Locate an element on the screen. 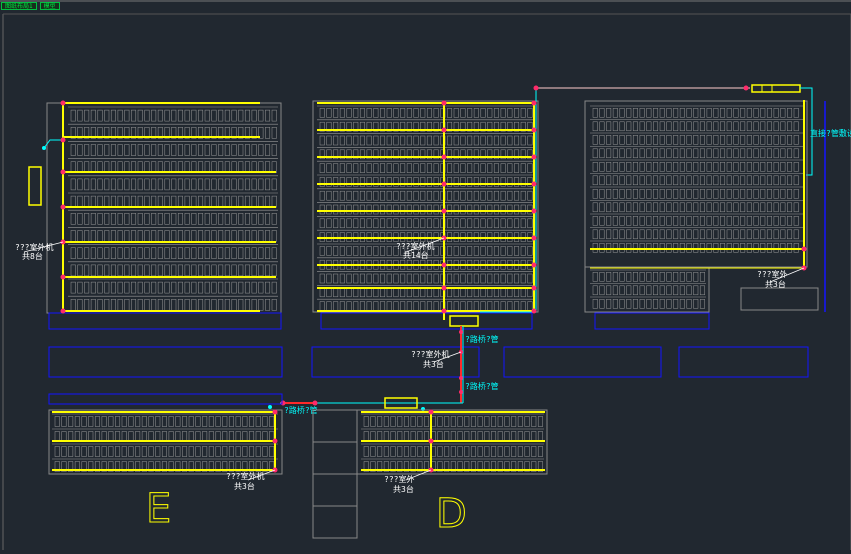 The height and width of the screenshot is (554, 851). tab-model: 模型 is located at coordinates (49, 6).